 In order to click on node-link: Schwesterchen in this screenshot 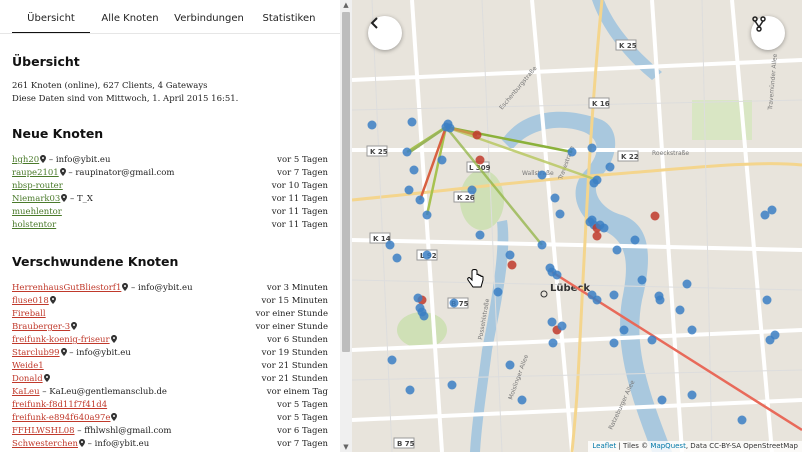, I will do `click(45, 444)`.